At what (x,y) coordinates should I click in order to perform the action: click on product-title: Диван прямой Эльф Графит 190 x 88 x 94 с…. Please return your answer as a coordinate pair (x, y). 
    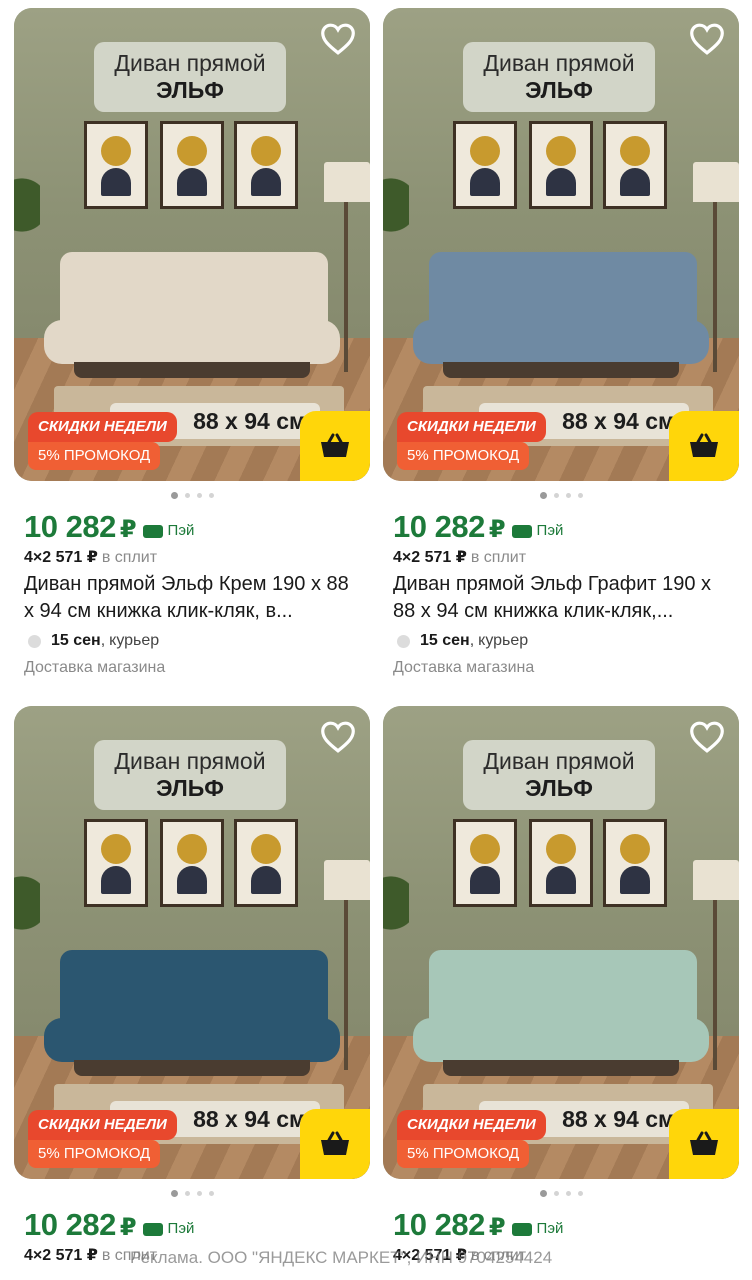
    Looking at the image, I should click on (561, 599).